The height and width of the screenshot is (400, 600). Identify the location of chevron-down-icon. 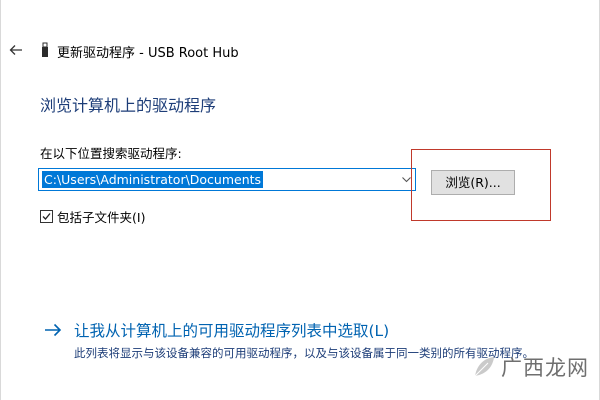
(406, 180).